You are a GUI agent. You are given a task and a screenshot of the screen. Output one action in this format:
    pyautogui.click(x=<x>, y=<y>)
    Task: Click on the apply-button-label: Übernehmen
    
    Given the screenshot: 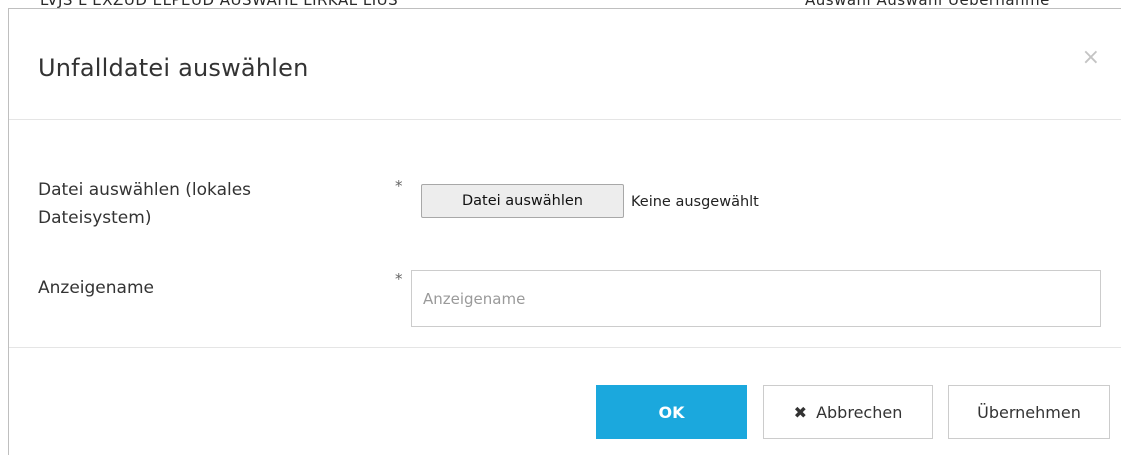 What is the action you would take?
    pyautogui.click(x=1029, y=412)
    